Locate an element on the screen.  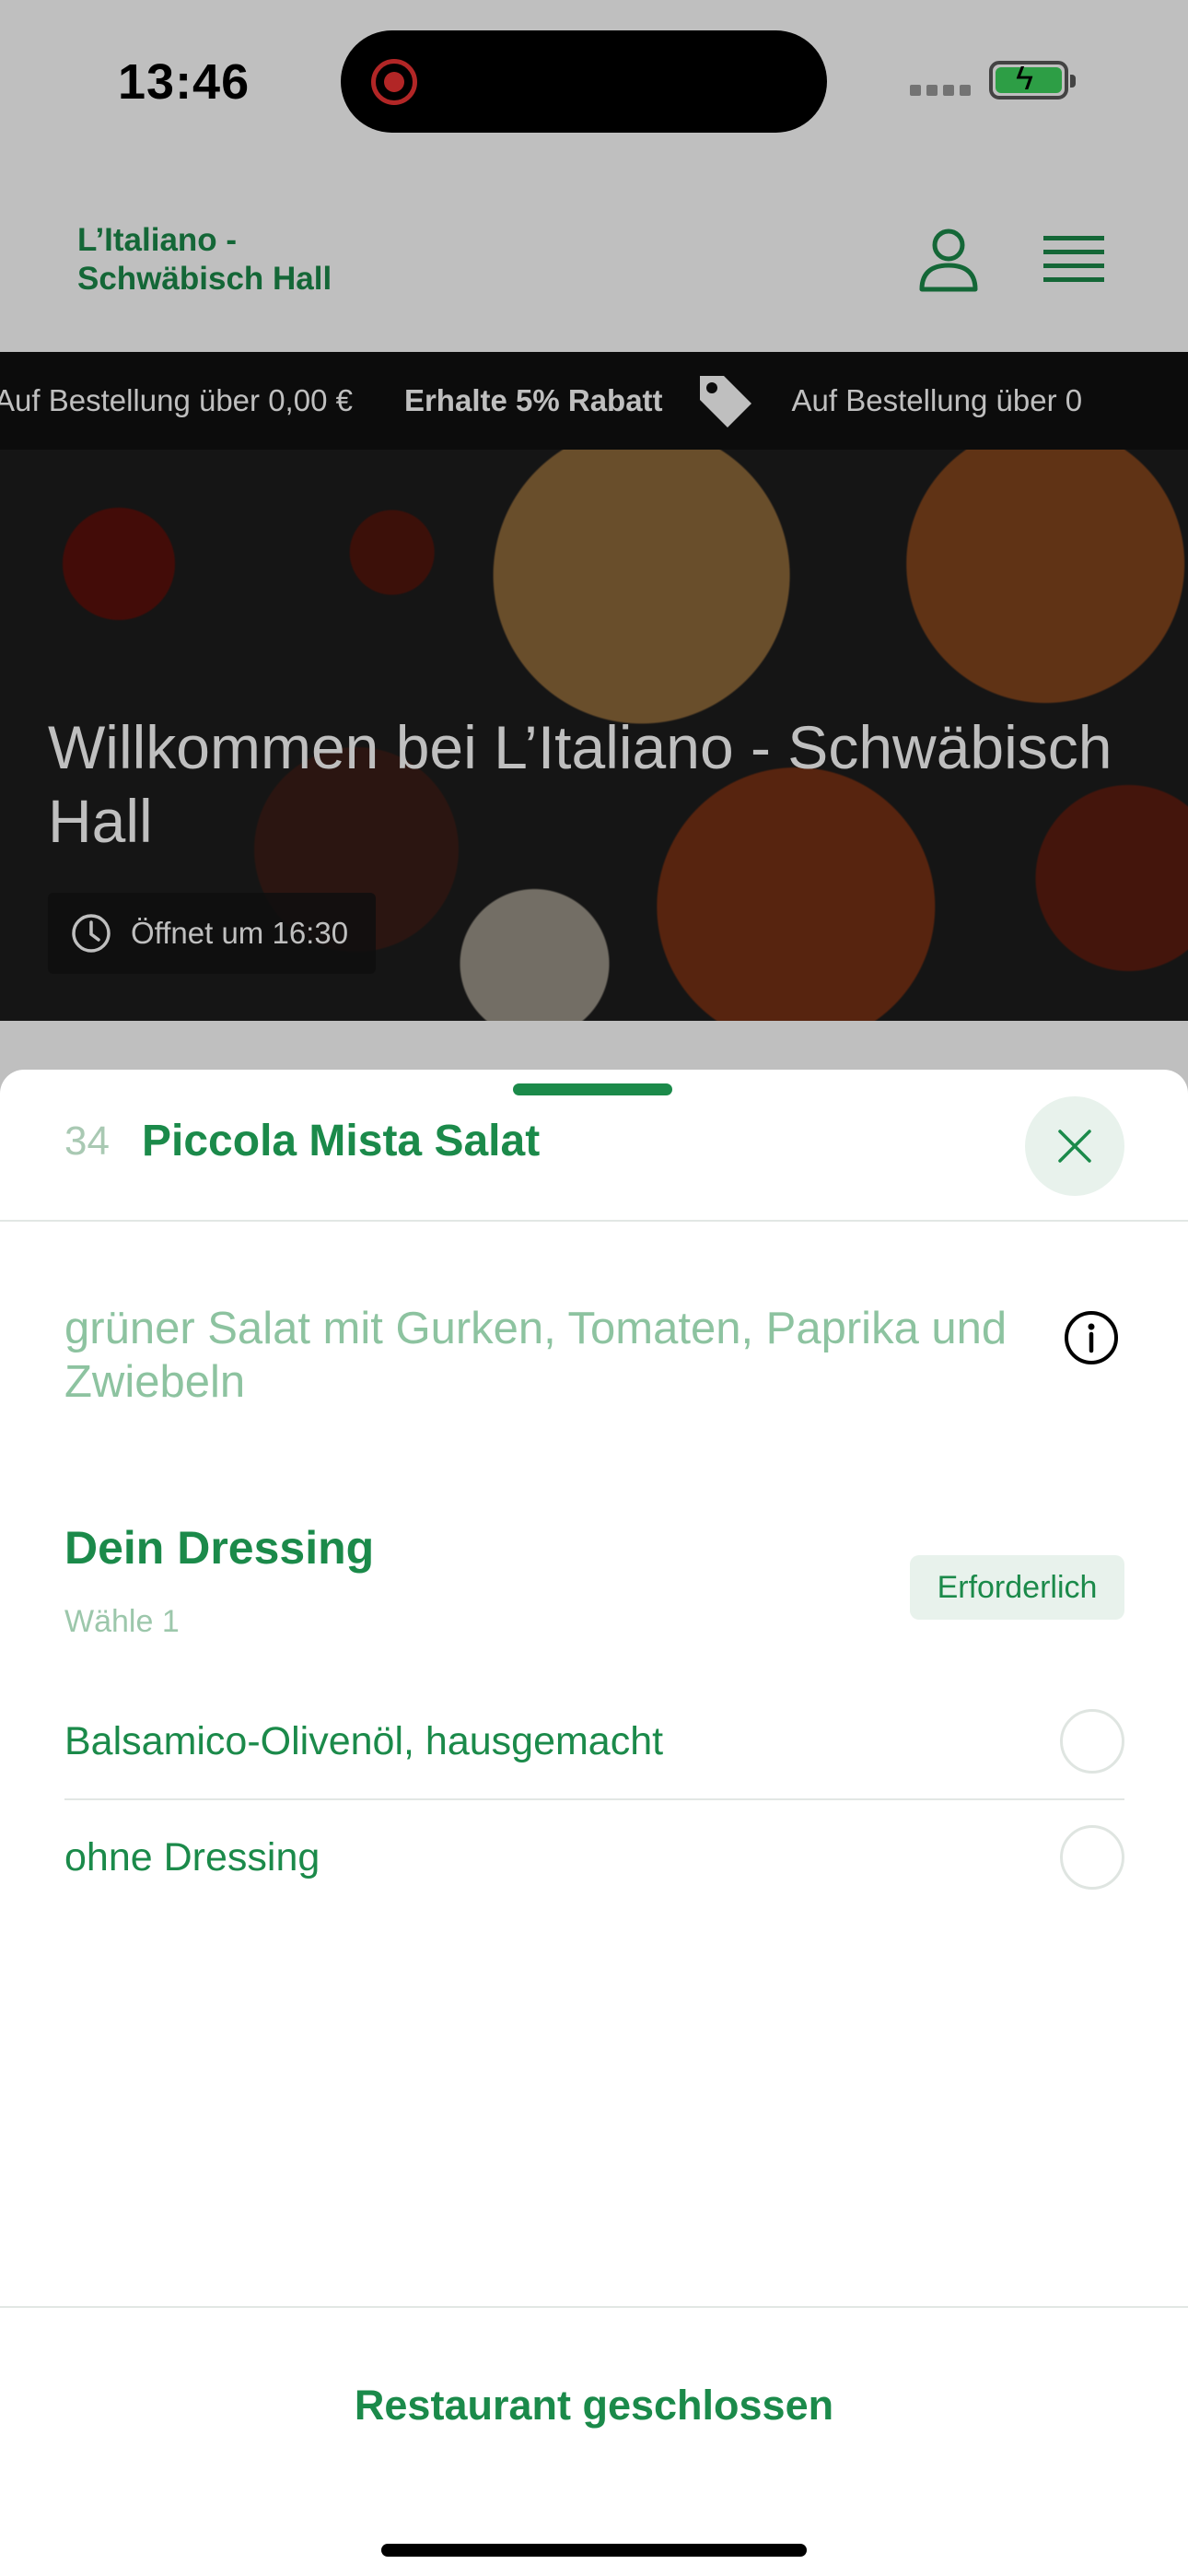
option-group-subtitle: Wähle 1 is located at coordinates (122, 1621).